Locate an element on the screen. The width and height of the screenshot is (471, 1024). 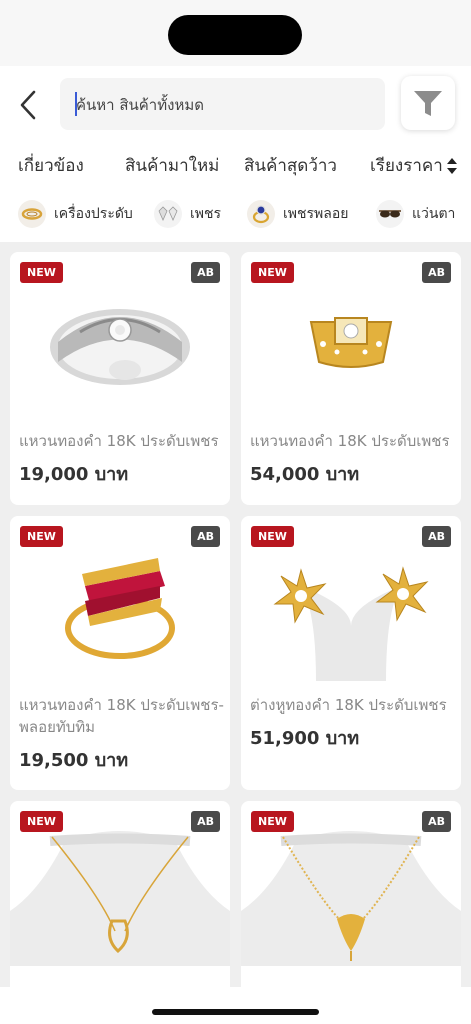
product-price: 19,500 บาท is located at coordinates (74, 760).